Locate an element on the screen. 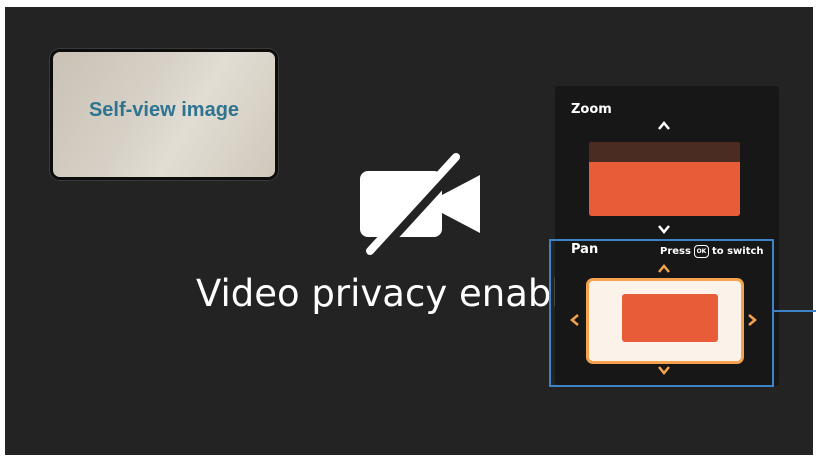  self-view-label: Self-view image is located at coordinates (164, 110).